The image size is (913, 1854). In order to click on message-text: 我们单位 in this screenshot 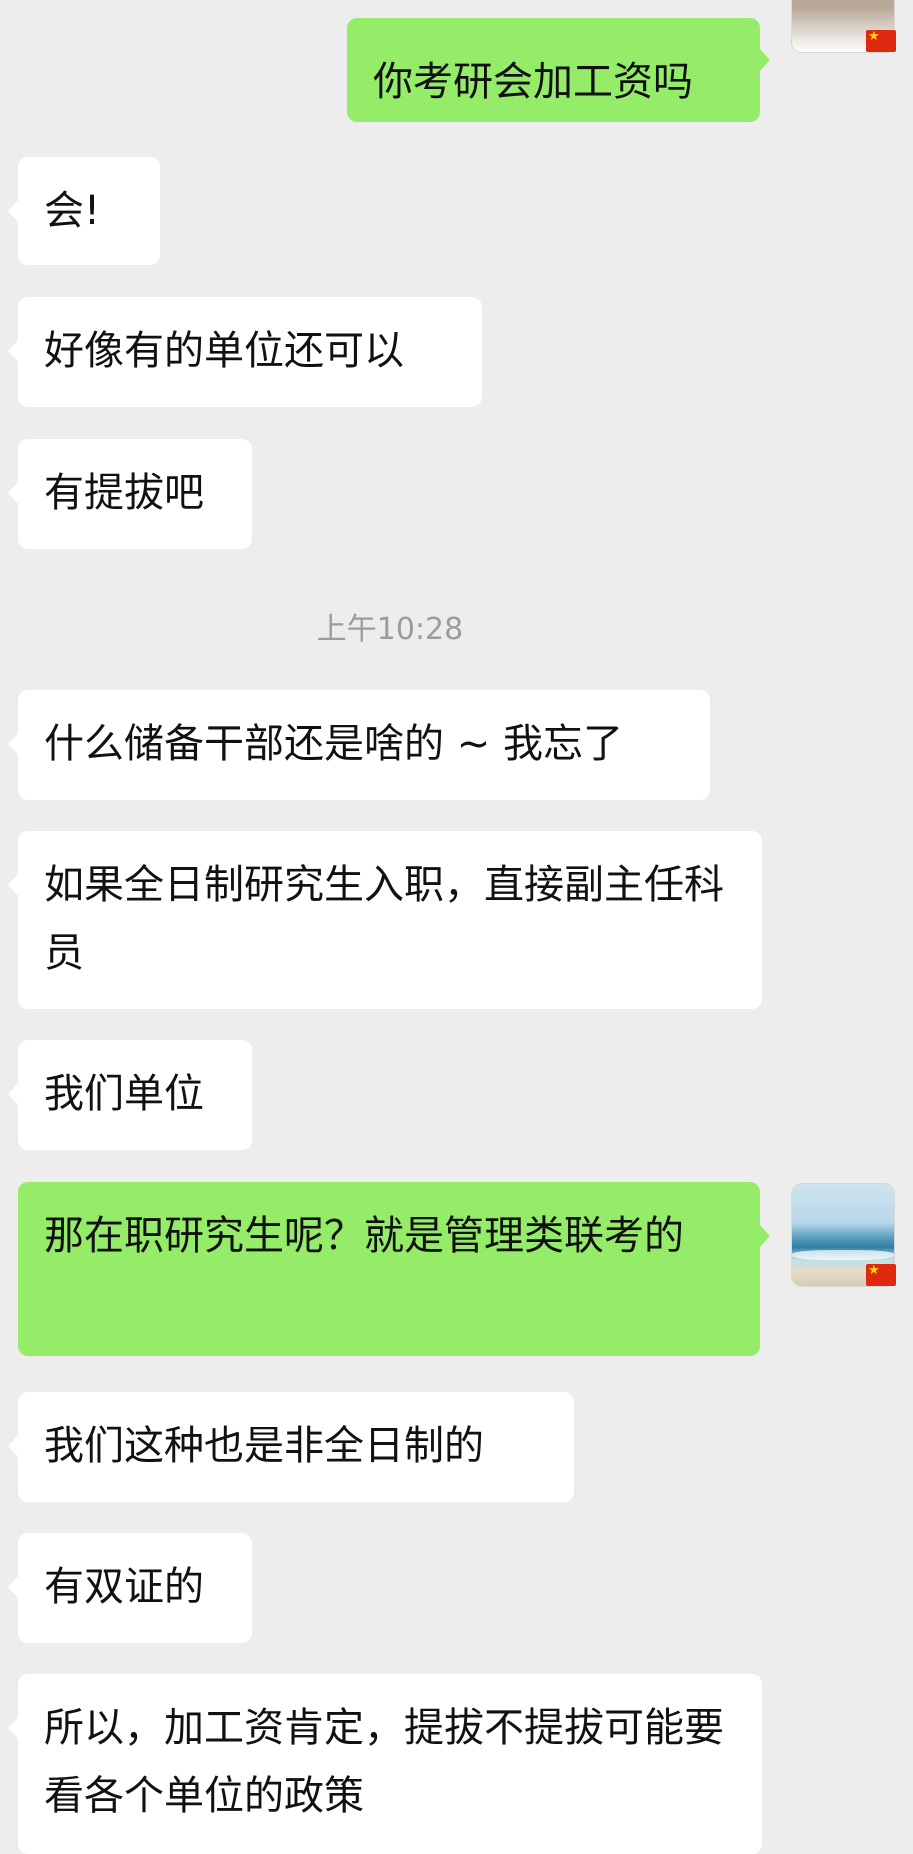, I will do `click(124, 1094)`.